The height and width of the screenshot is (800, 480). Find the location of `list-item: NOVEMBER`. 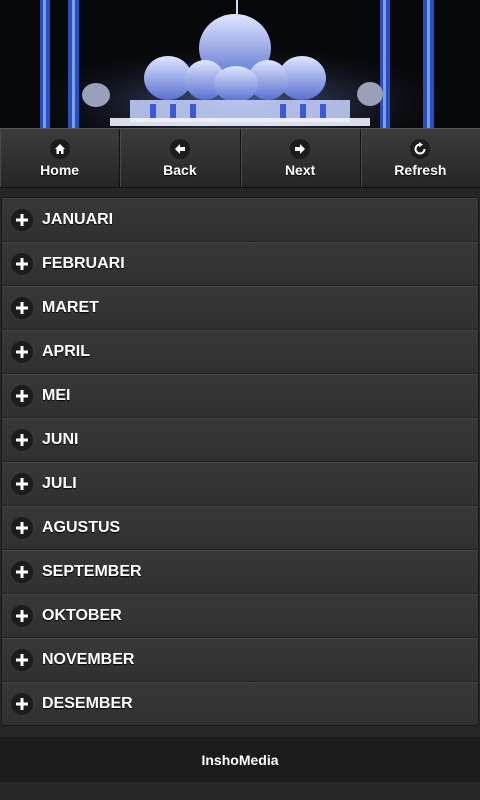

list-item: NOVEMBER is located at coordinates (240, 660).